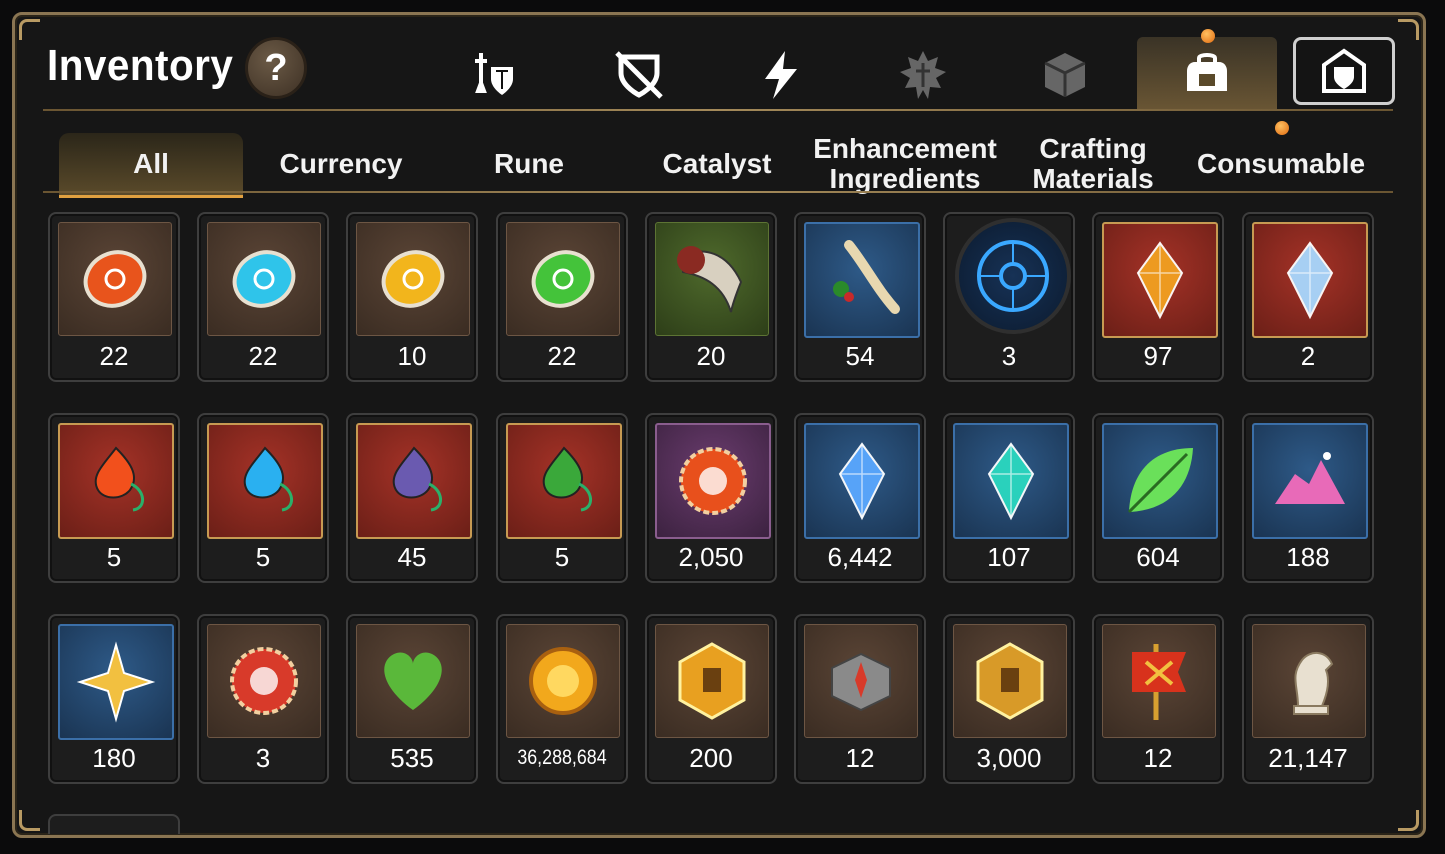 The image size is (1445, 854). What do you see at coordinates (495, 75) in the screenshot?
I see `sword-shield-icon` at bounding box center [495, 75].